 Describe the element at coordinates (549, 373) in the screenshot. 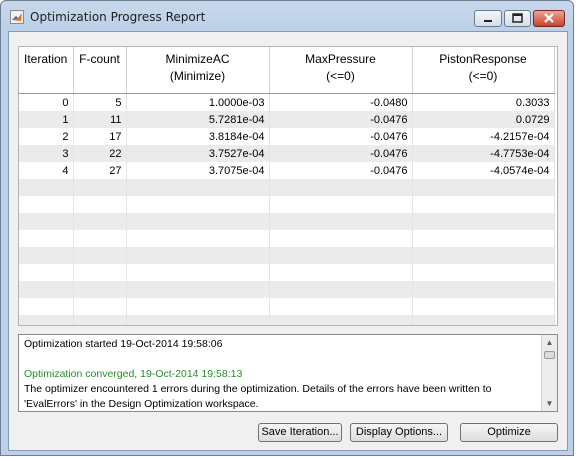

I see `log-scrollbar: ▲ ▼` at that location.